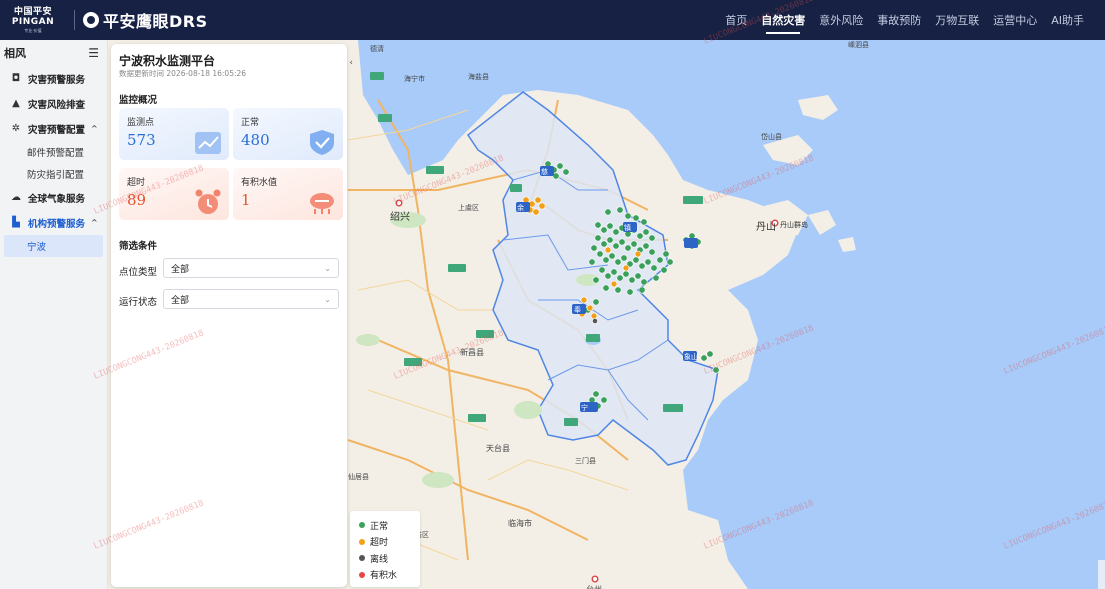 This screenshot has height=589, width=1105. What do you see at coordinates (53, 174) in the screenshot?
I see `sidebar-subitem-guide-config: 防灾指引配置` at bounding box center [53, 174].